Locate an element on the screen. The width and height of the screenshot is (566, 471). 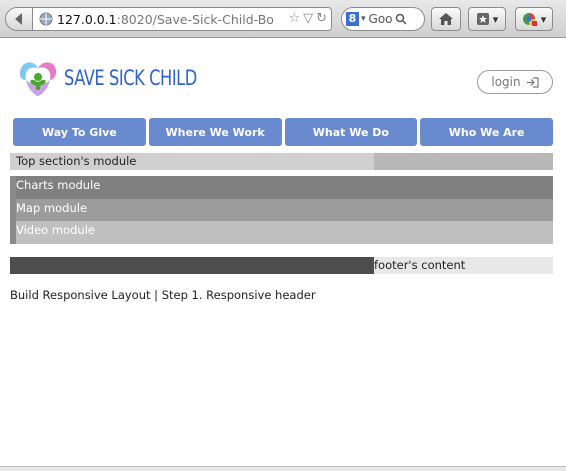
search-bar: 8 ▾ Goo is located at coordinates (383, 19).